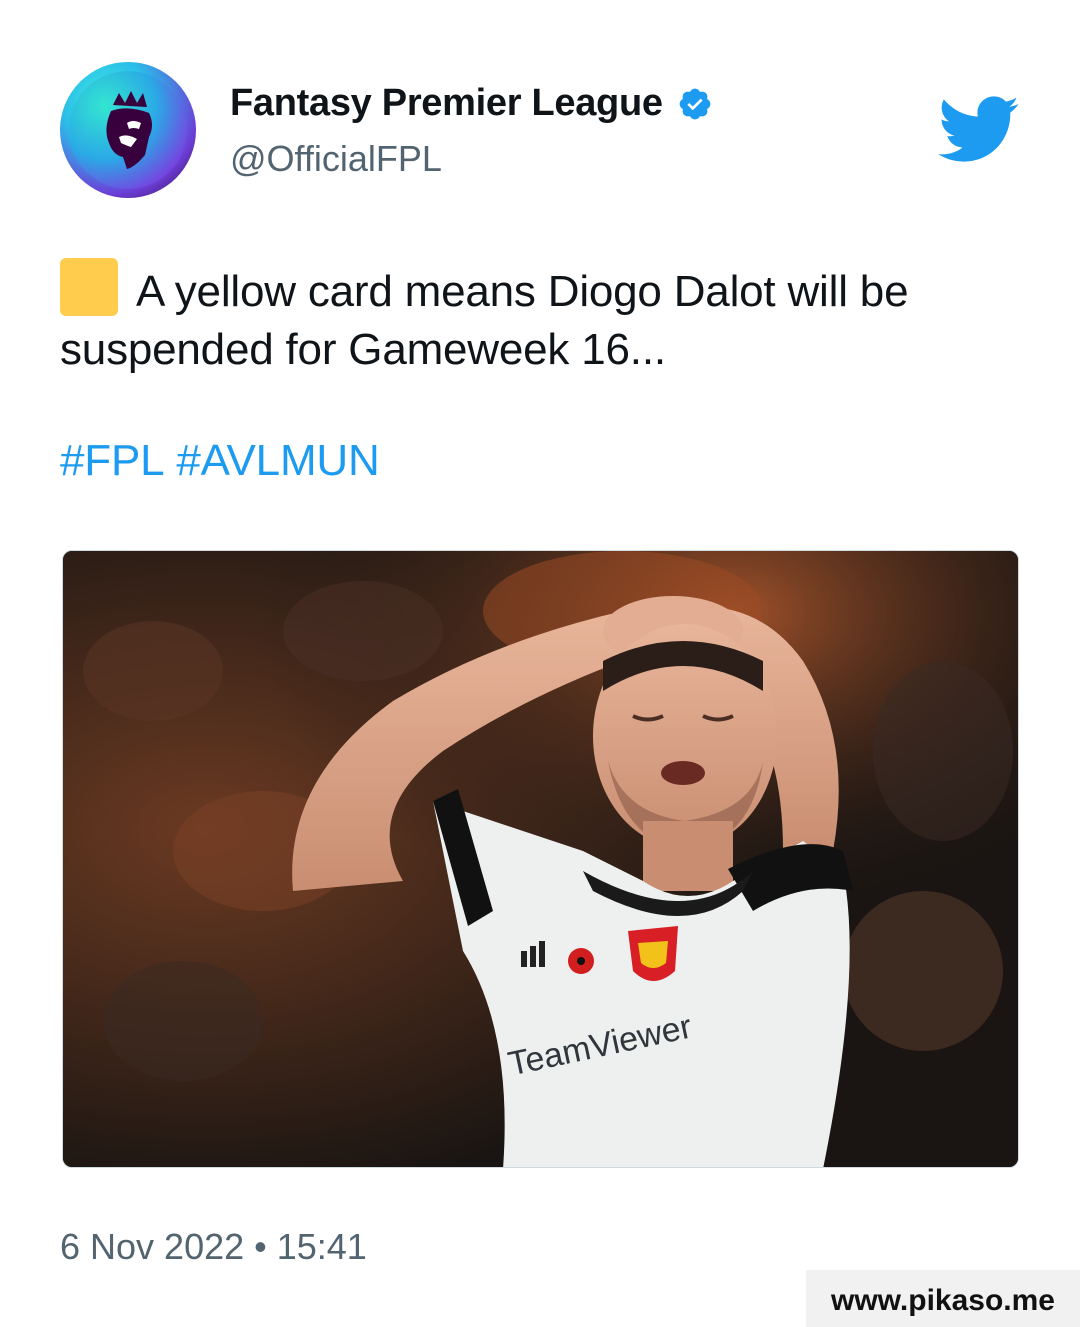 The width and height of the screenshot is (1080, 1327). What do you see at coordinates (89, 287) in the screenshot?
I see `yellow-square-emoji-icon` at bounding box center [89, 287].